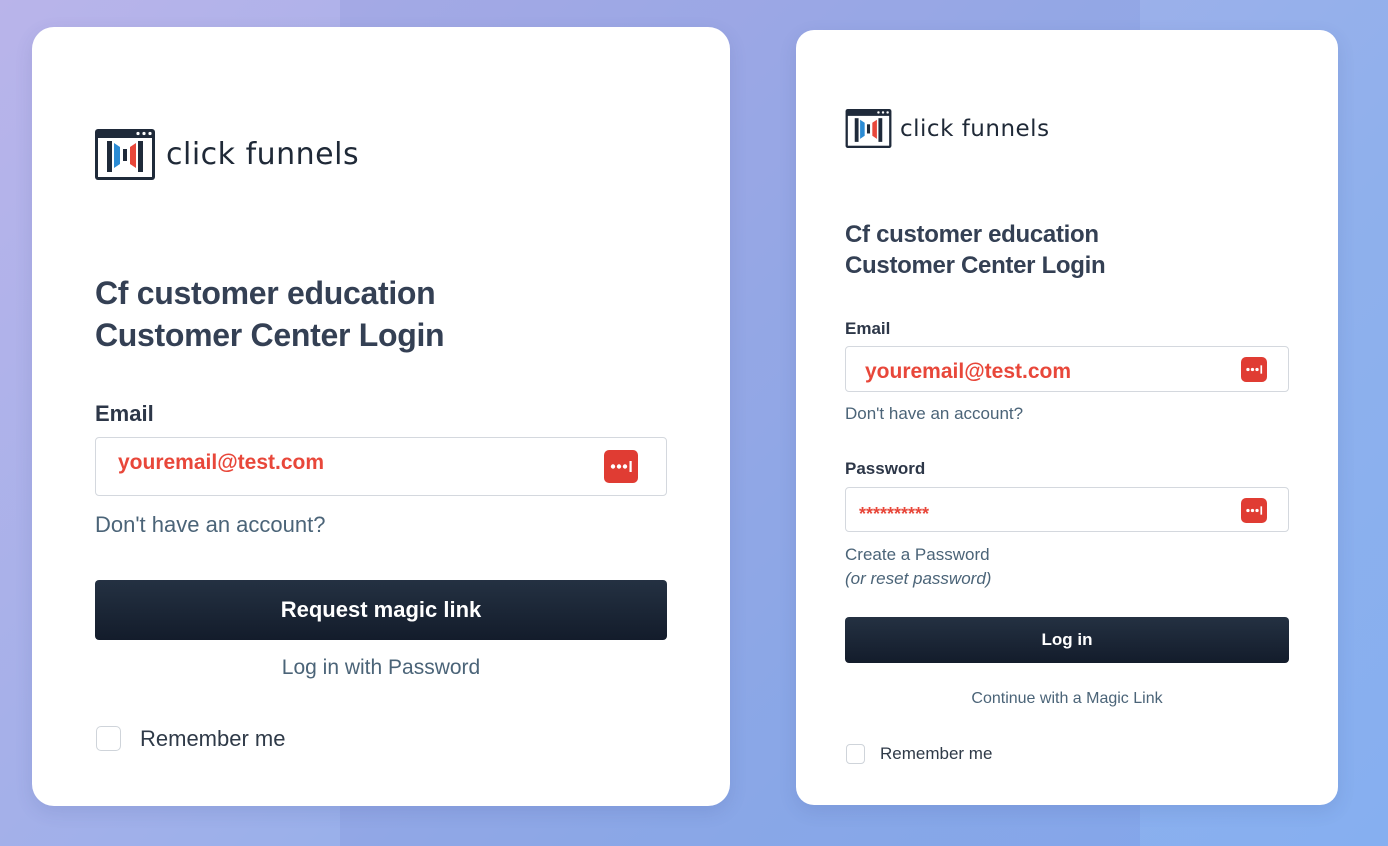 The image size is (1388, 846). What do you see at coordinates (1067, 699) in the screenshot?
I see `continue-magic-link-link: Continue with a Magic Link` at bounding box center [1067, 699].